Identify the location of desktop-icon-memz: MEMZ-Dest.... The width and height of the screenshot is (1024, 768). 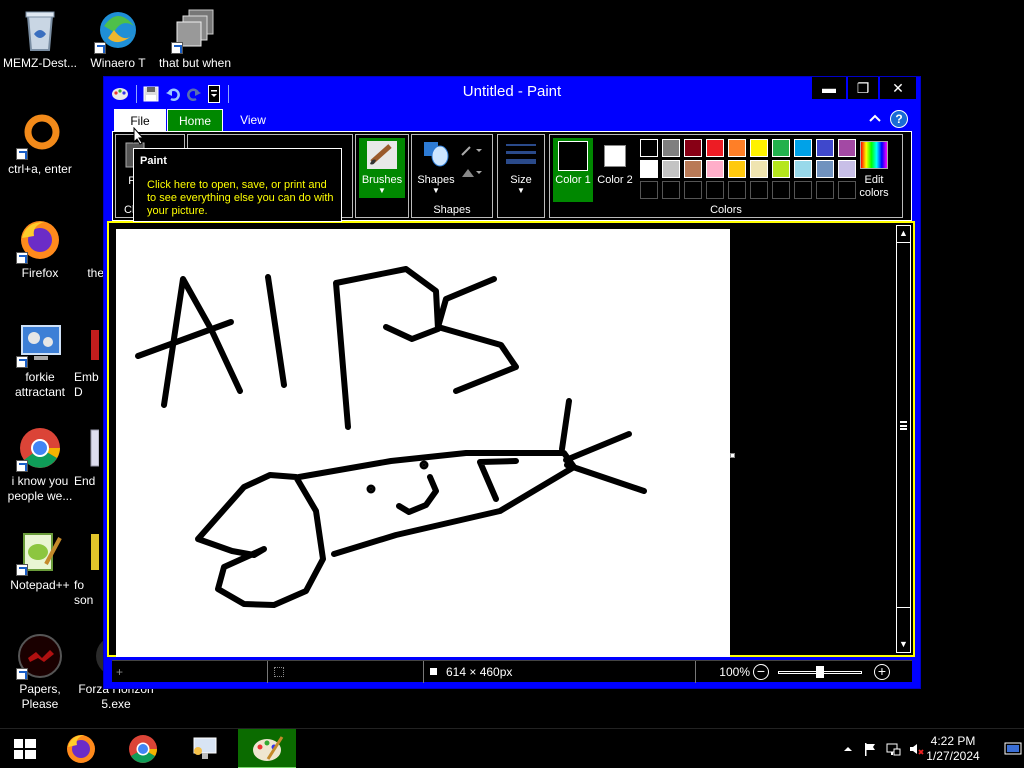
(40, 38).